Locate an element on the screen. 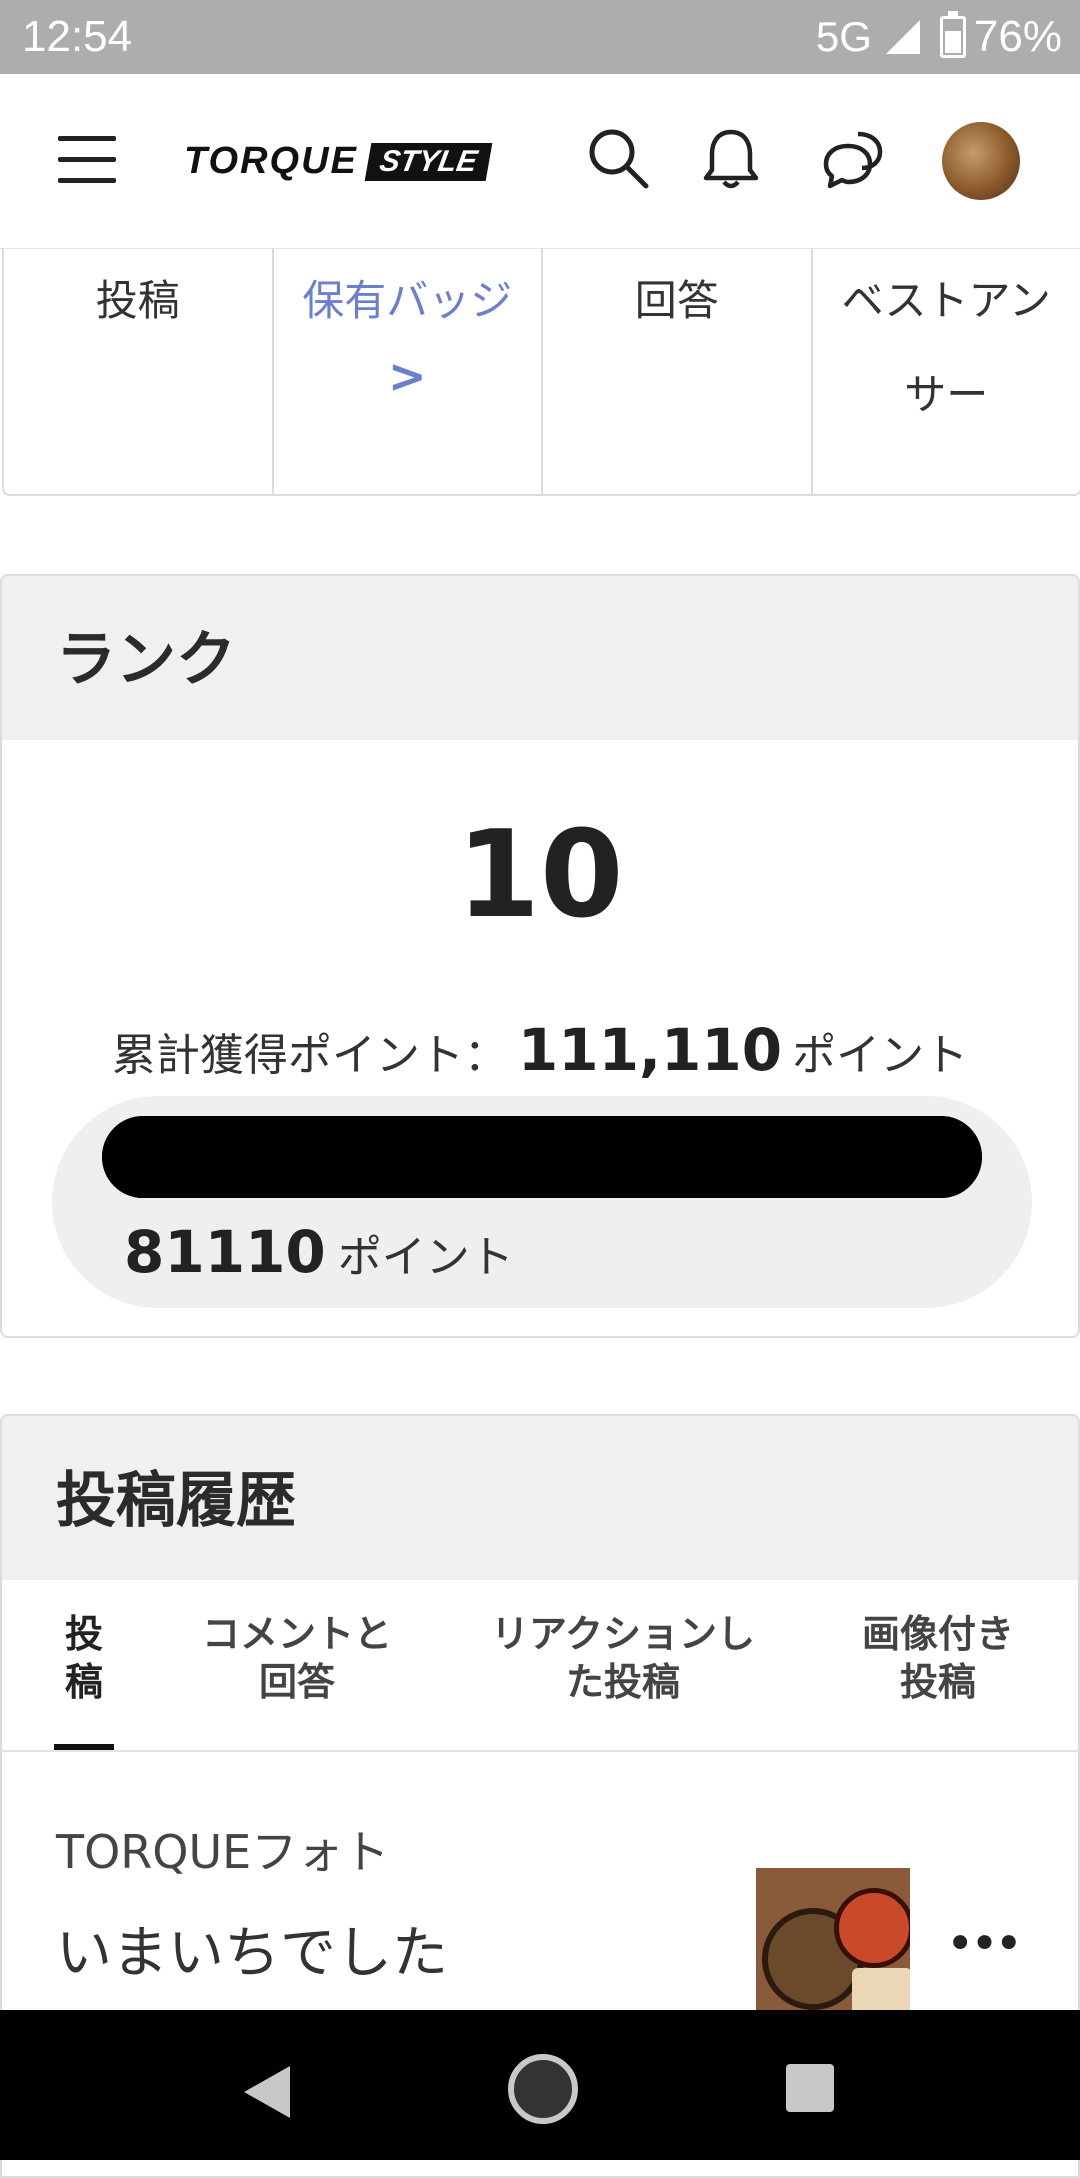 Image resolution: width=1080 pixels, height=2178 pixels. stat-tab-badges: 保有バッジ > is located at coordinates (409, 371).